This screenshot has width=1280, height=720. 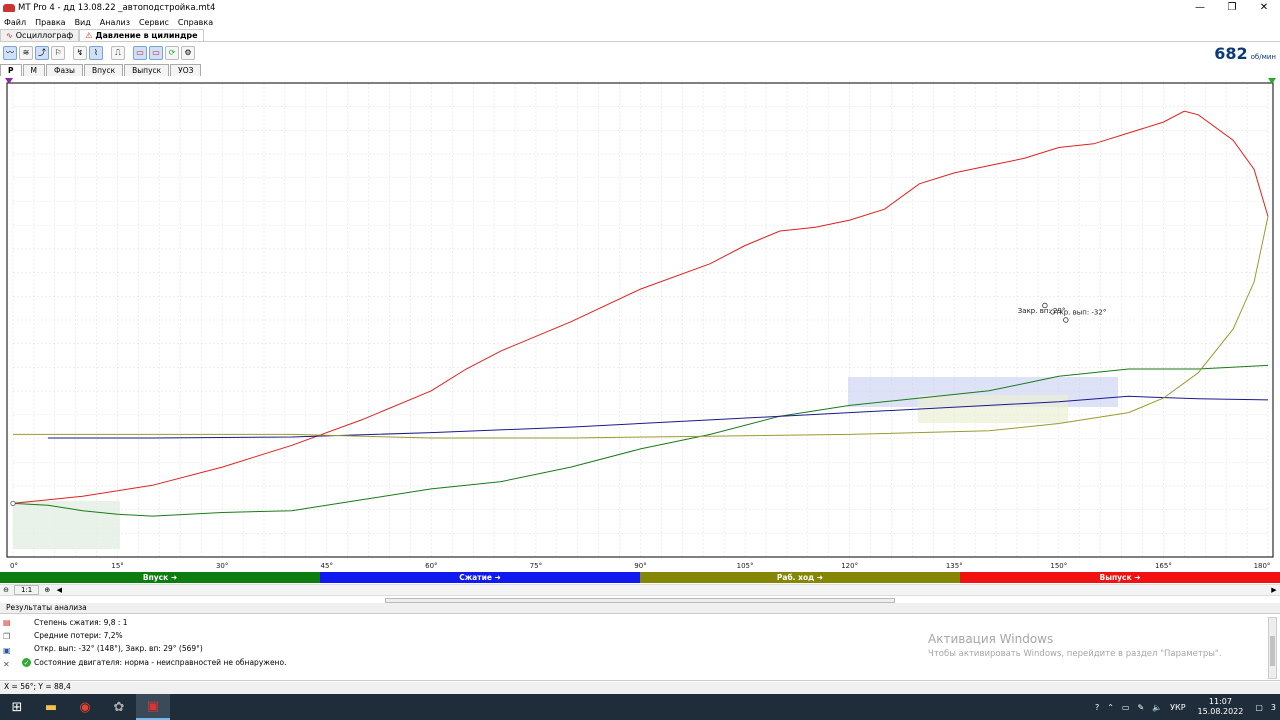 I want to click on x-tick-label: 120°, so click(x=849, y=566).